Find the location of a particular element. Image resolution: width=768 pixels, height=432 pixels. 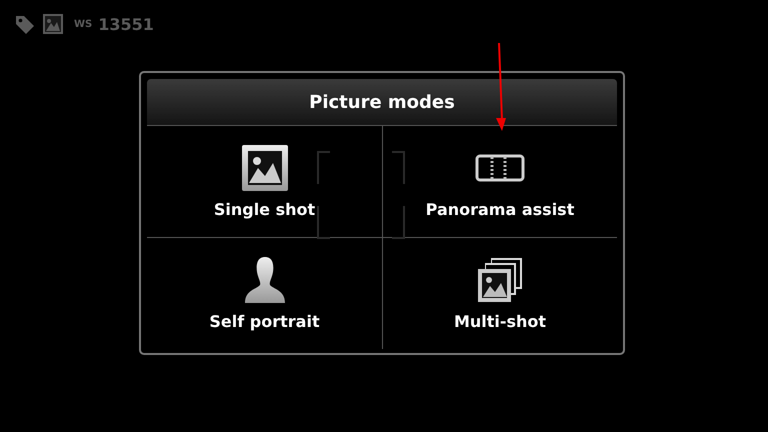

mode-button: Self portrait is located at coordinates (264, 293).